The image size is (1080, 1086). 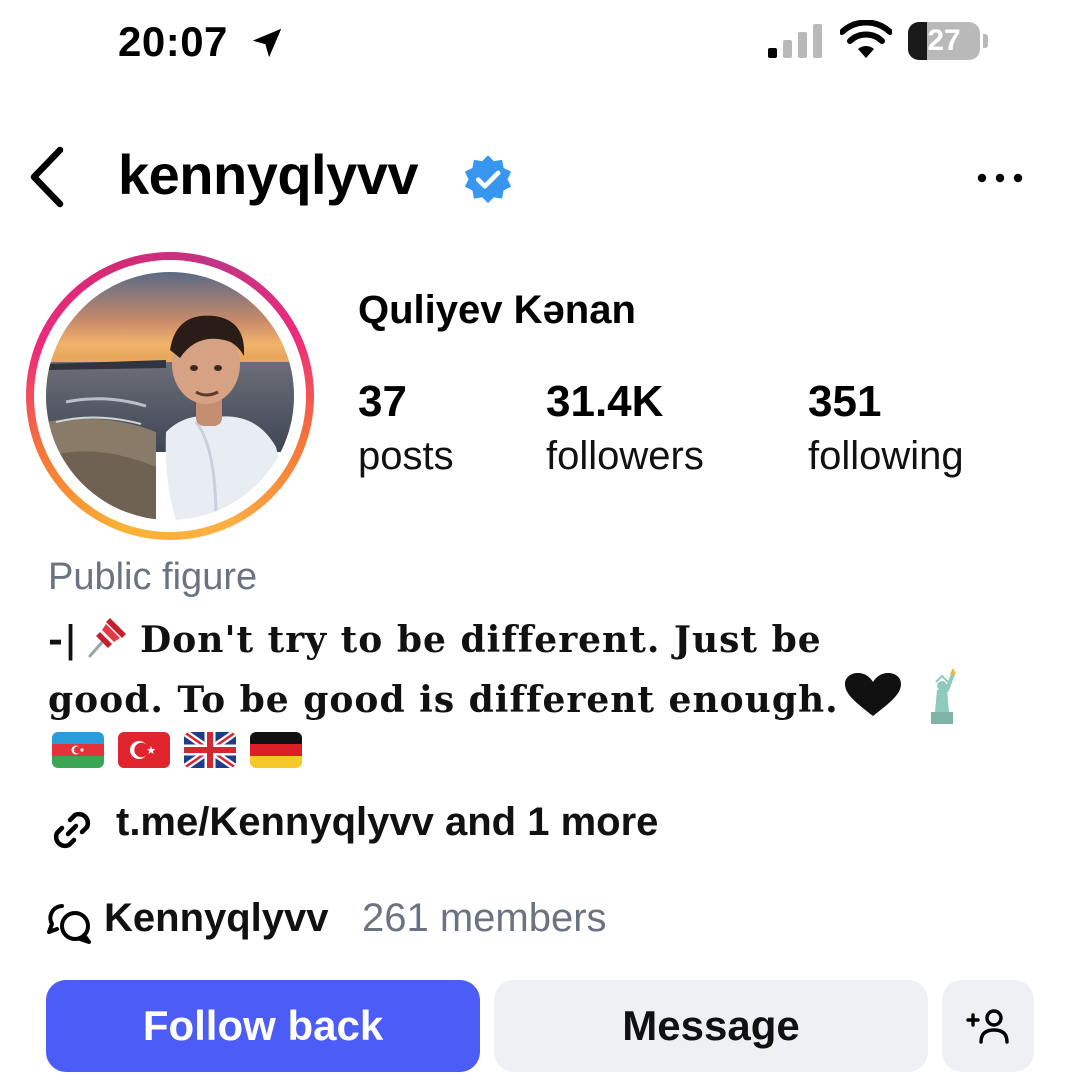 I want to click on bio-line-1: -| Don't try to be different. Just be, so click(x=543, y=640).